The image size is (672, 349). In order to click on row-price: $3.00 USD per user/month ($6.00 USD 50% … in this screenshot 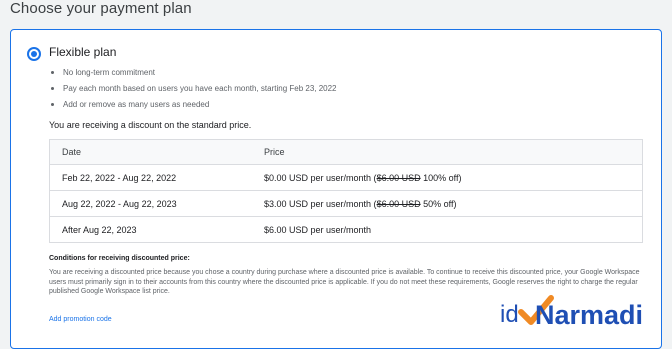, I will do `click(447, 203)`.